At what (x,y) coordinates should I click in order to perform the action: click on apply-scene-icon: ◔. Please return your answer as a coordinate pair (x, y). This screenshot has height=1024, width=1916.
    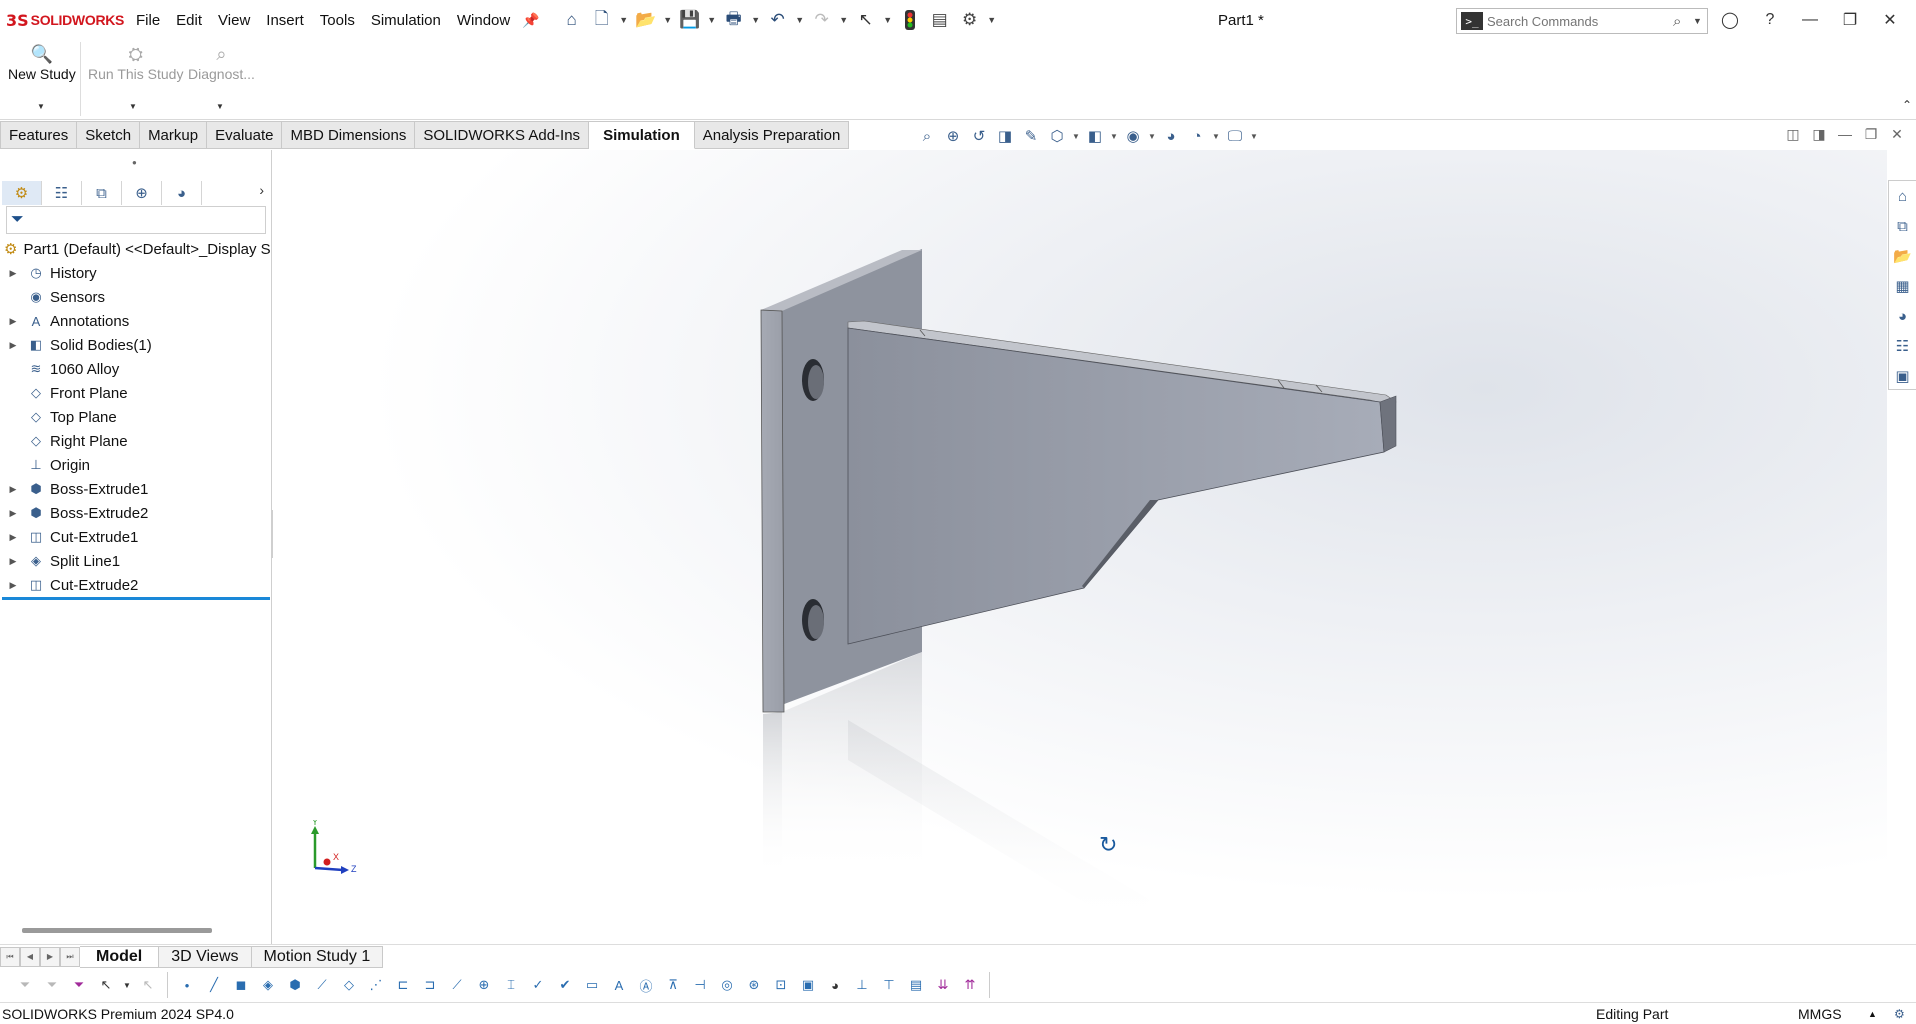
    Looking at the image, I should click on (1197, 136).